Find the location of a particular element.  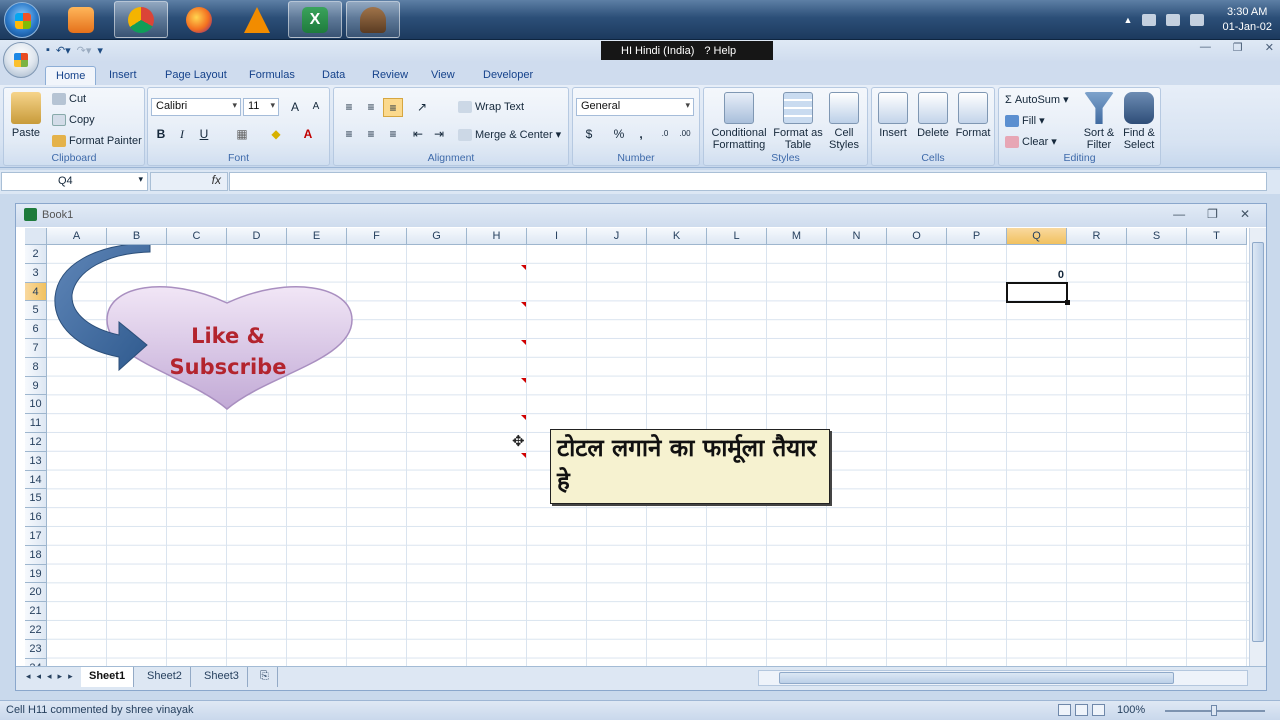

column-header-p: P is located at coordinates (977, 236).